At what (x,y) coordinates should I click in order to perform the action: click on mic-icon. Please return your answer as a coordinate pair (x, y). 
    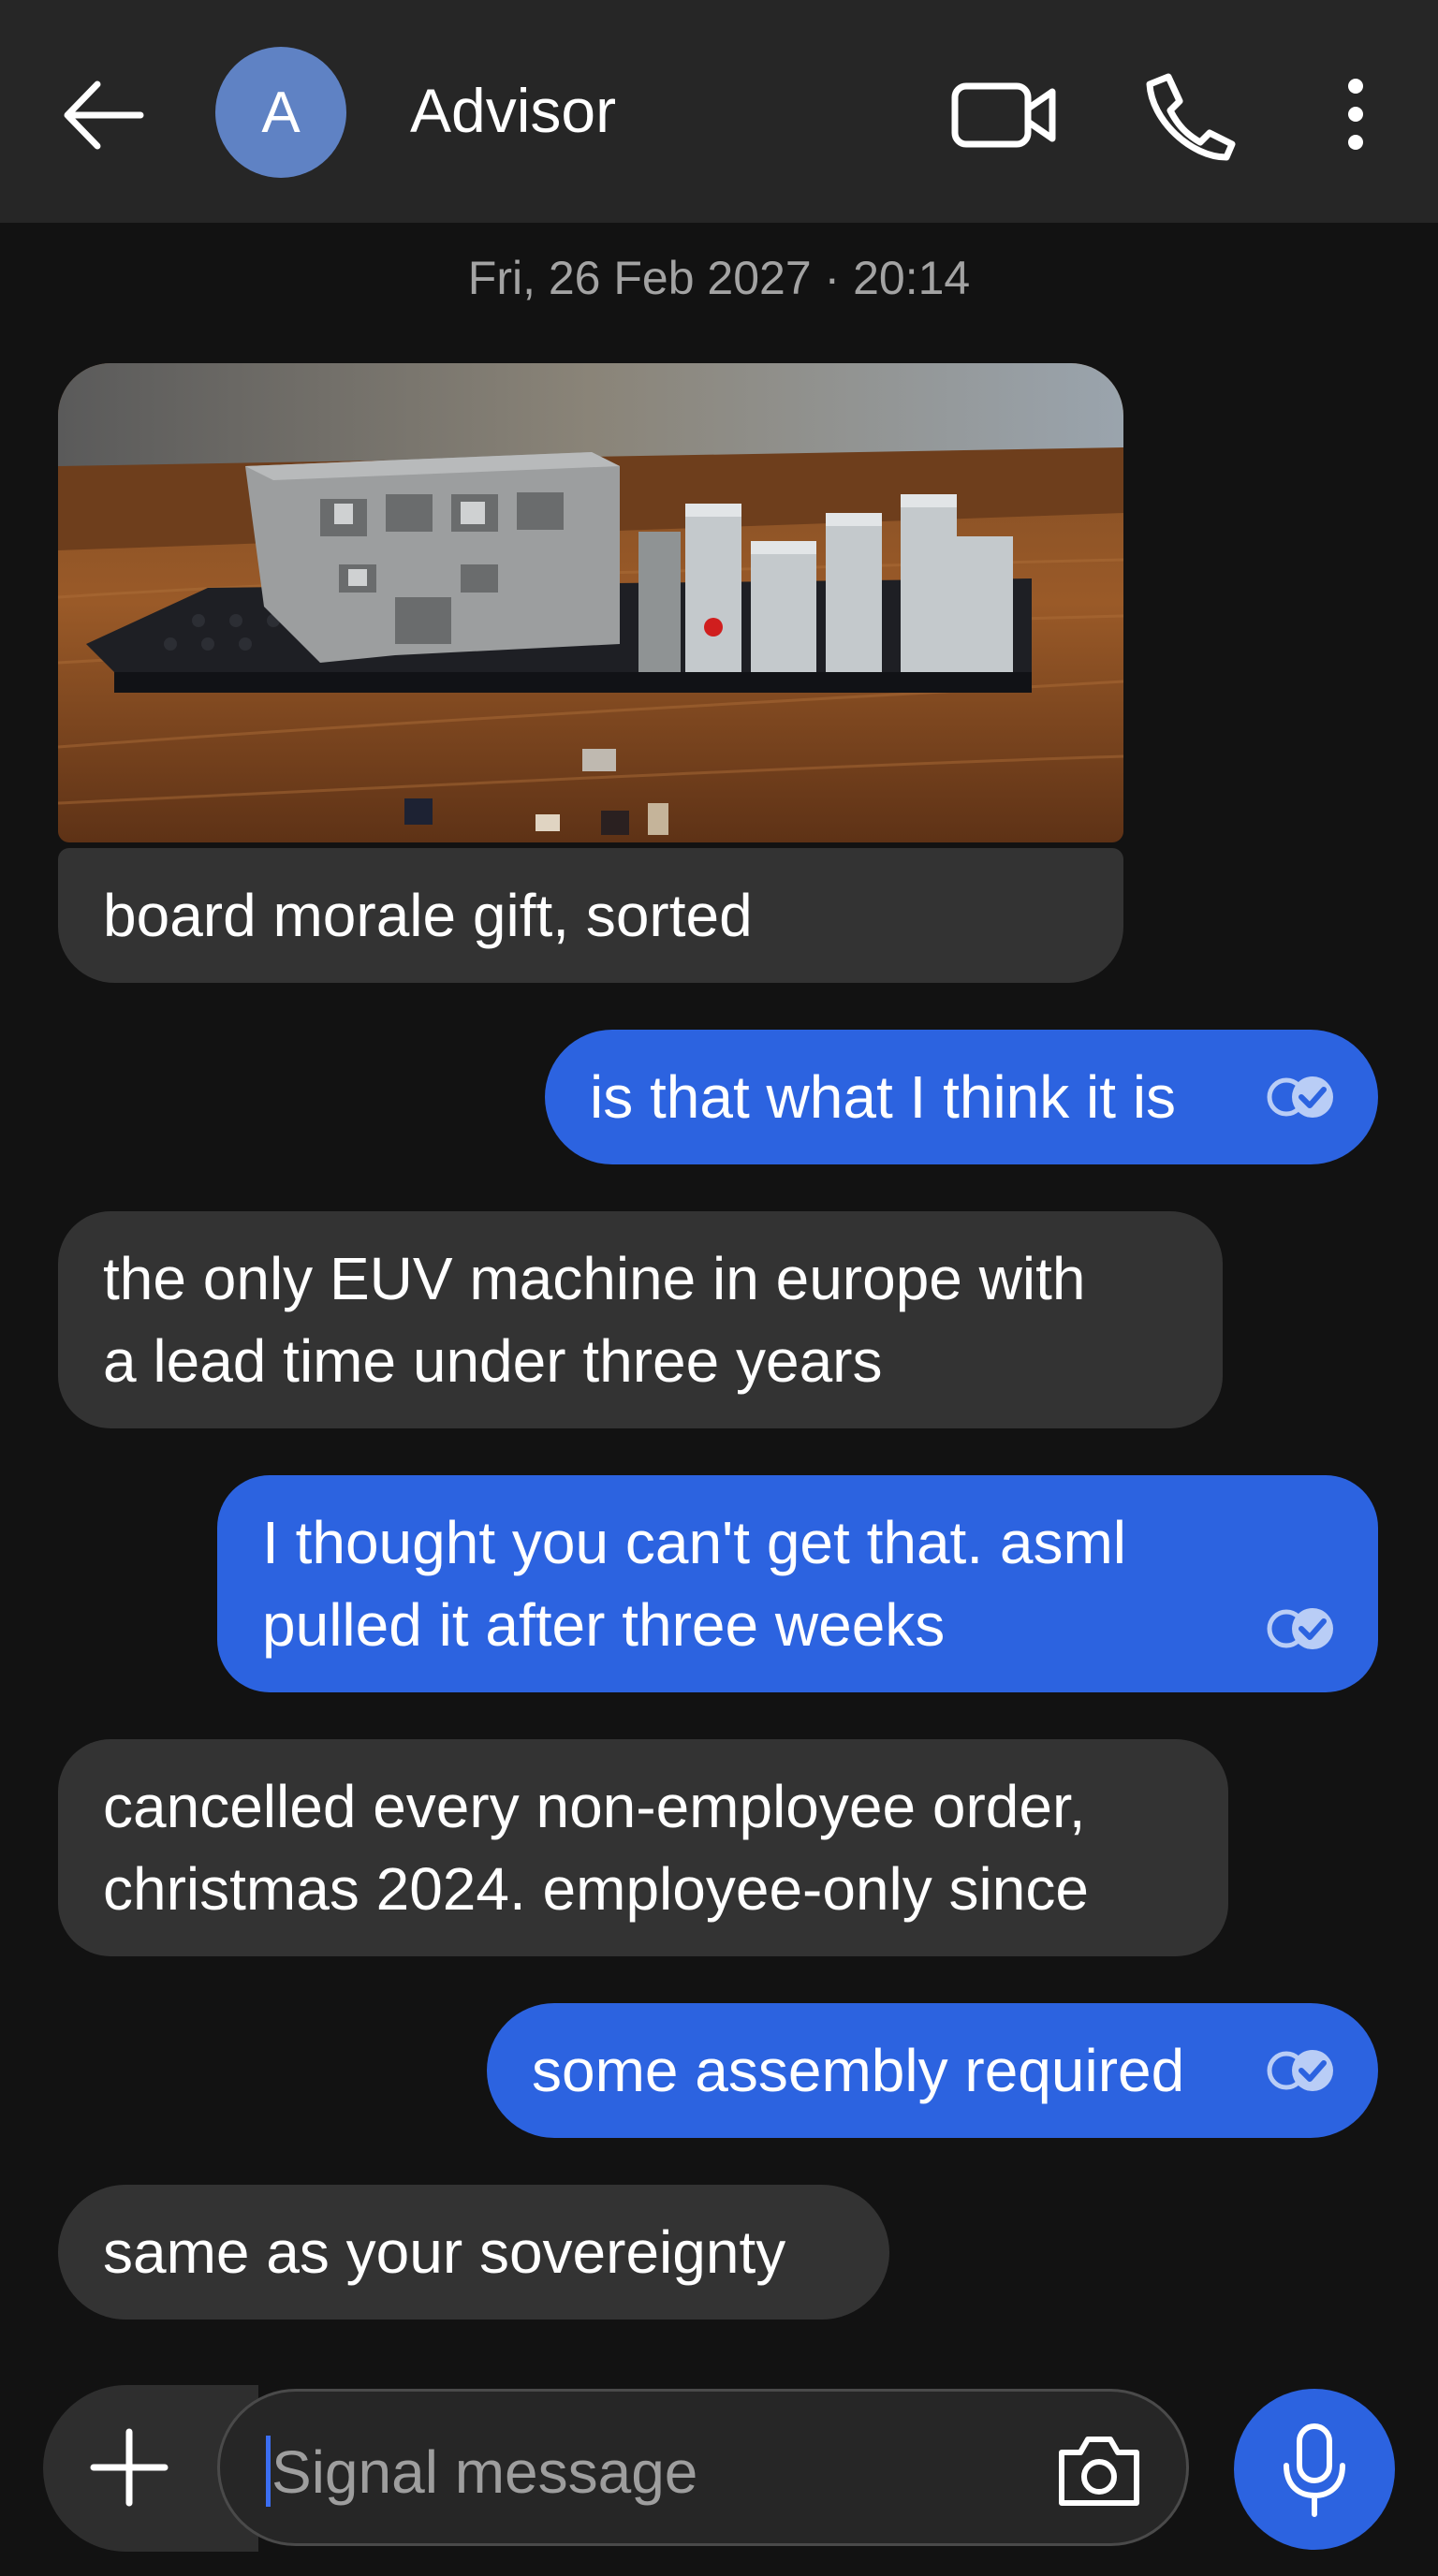
    Looking at the image, I should click on (1314, 2470).